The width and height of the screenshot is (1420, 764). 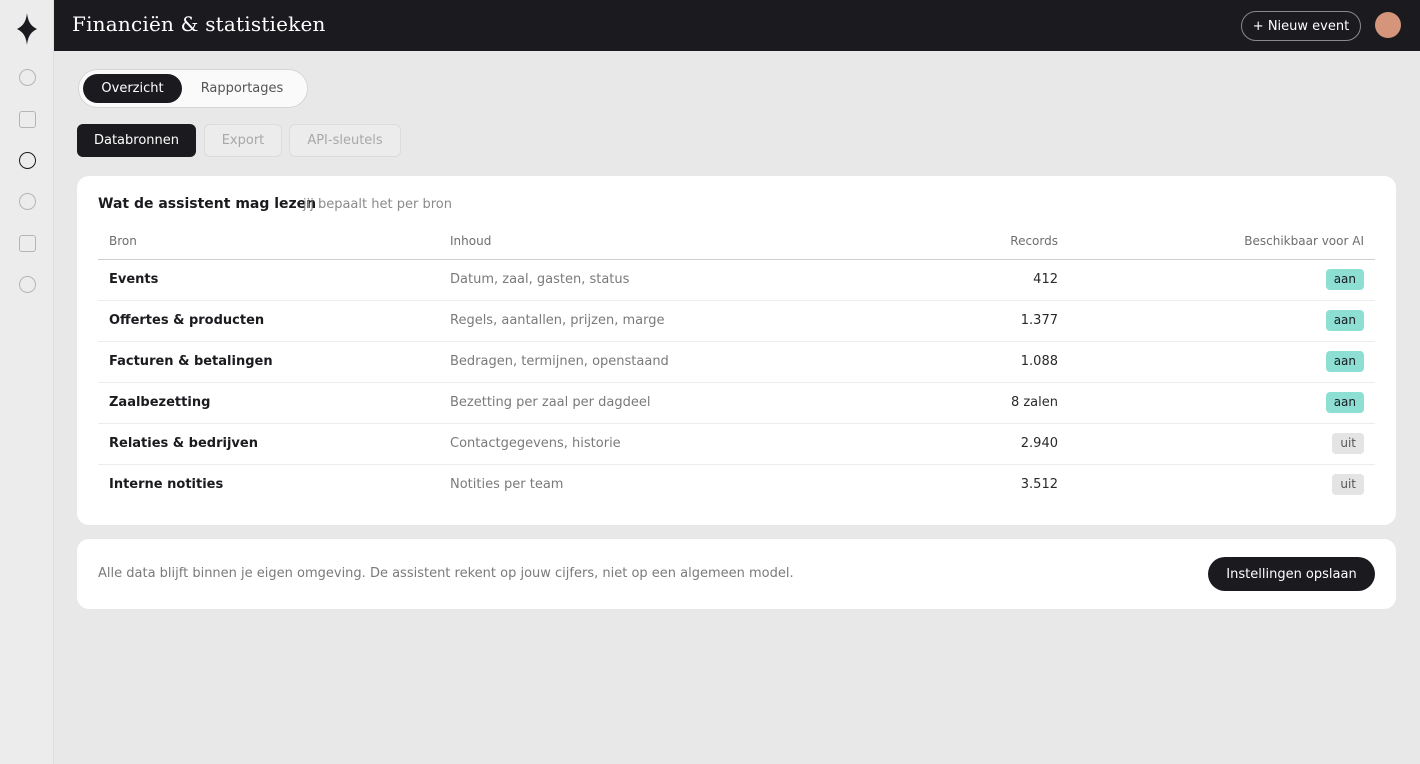 What do you see at coordinates (944, 321) in the screenshot?
I see `row-records: 1.377` at bounding box center [944, 321].